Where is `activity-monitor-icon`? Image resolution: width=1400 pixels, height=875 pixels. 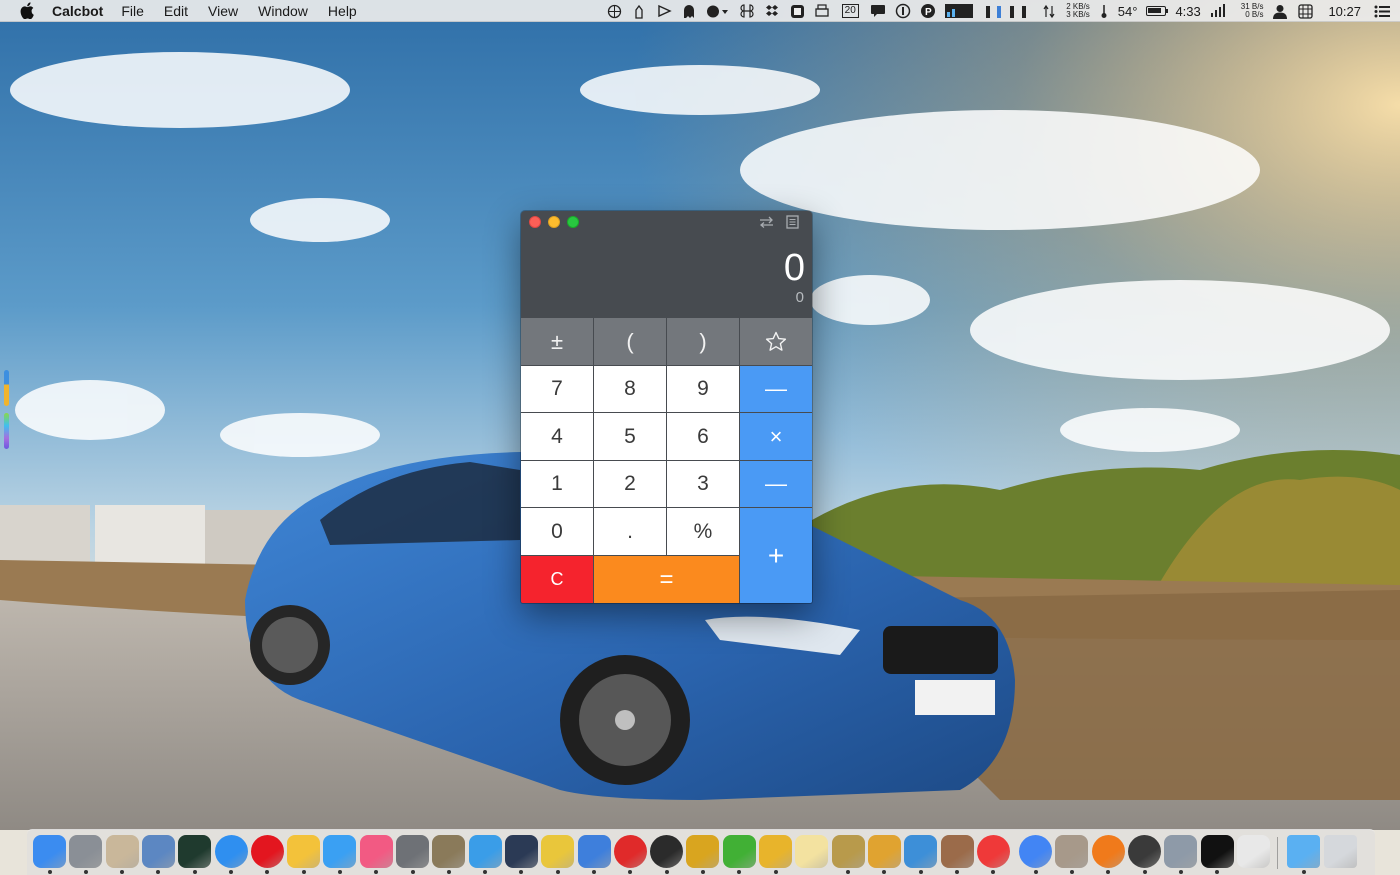
activity-monitor-icon is located at coordinates (195, 851).